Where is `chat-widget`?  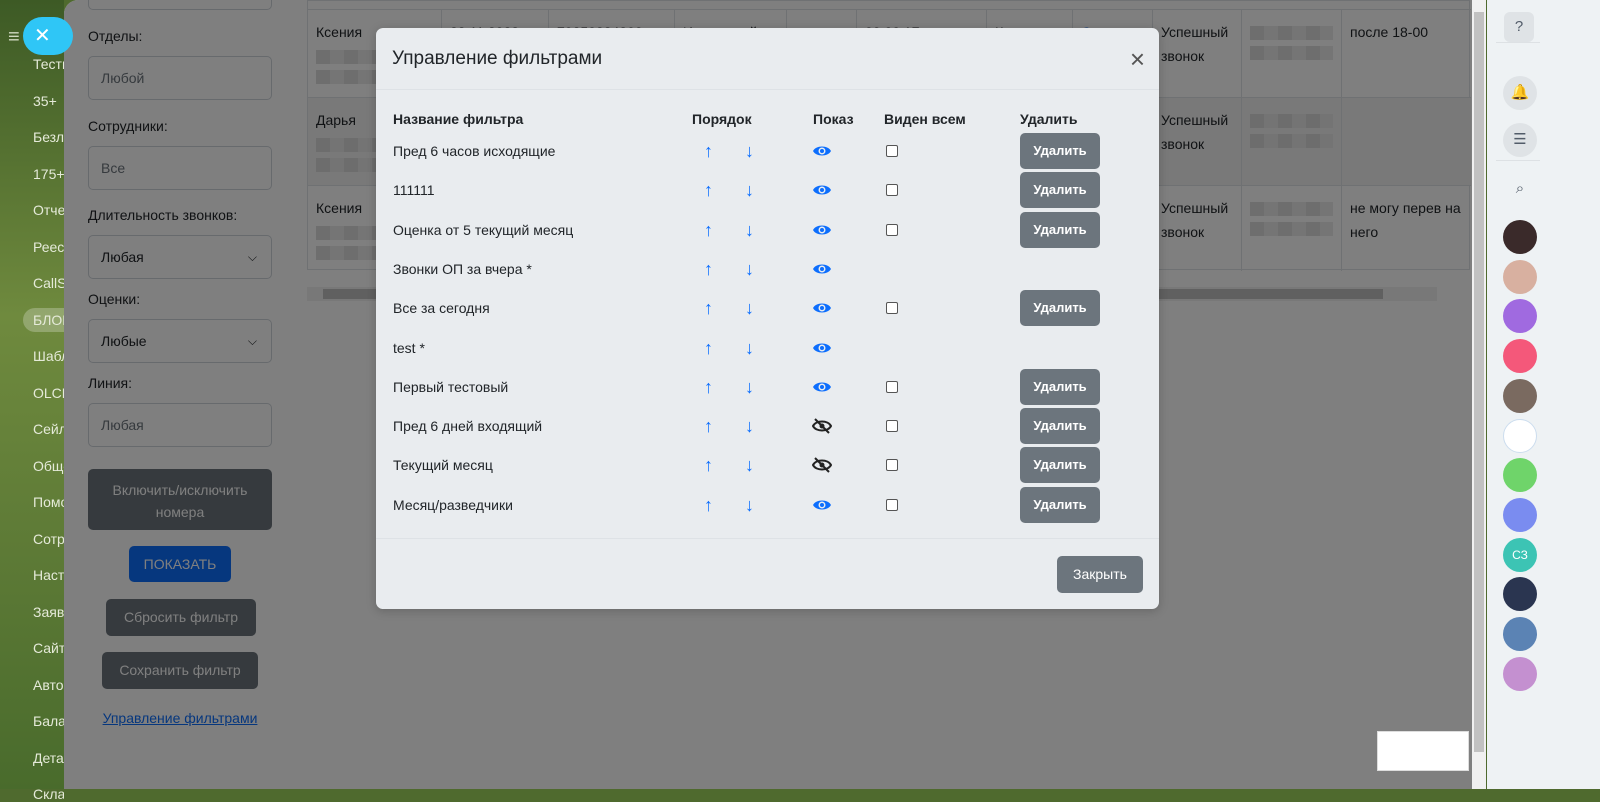
chat-widget is located at coordinates (1423, 751).